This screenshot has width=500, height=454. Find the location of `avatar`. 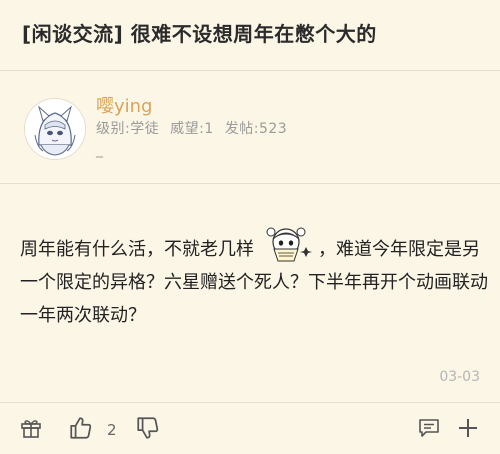

avatar is located at coordinates (55, 129).